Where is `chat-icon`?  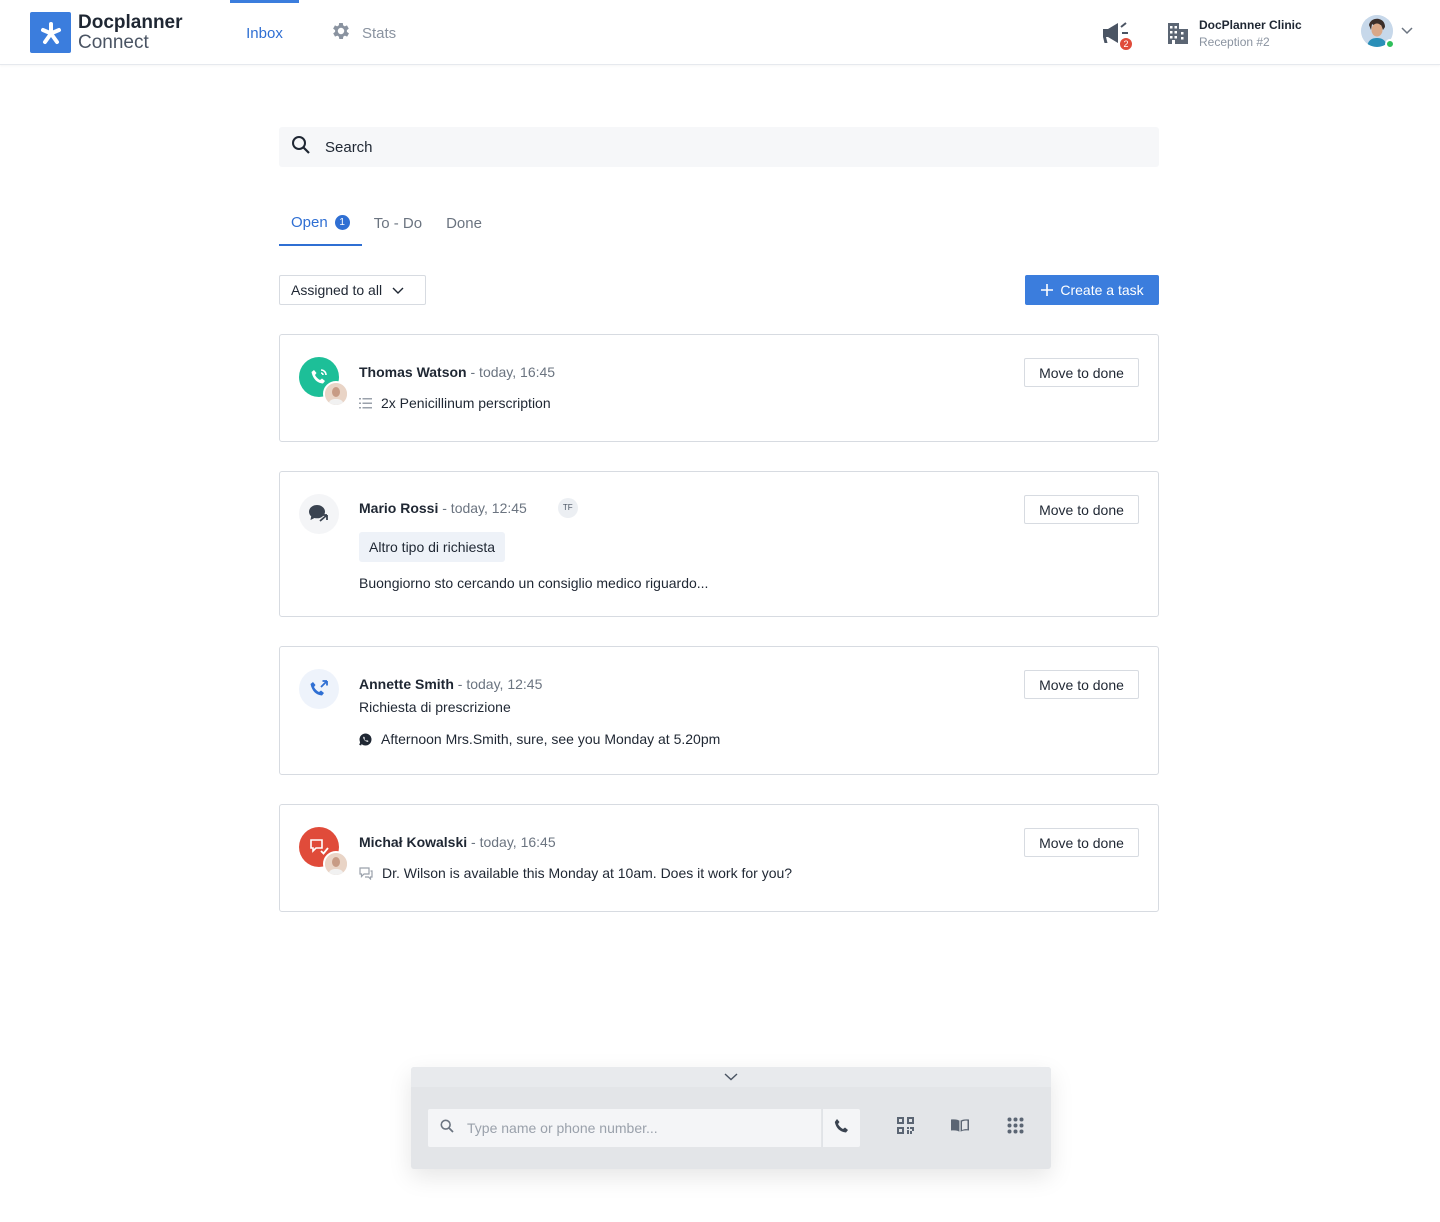
chat-icon is located at coordinates (366, 873).